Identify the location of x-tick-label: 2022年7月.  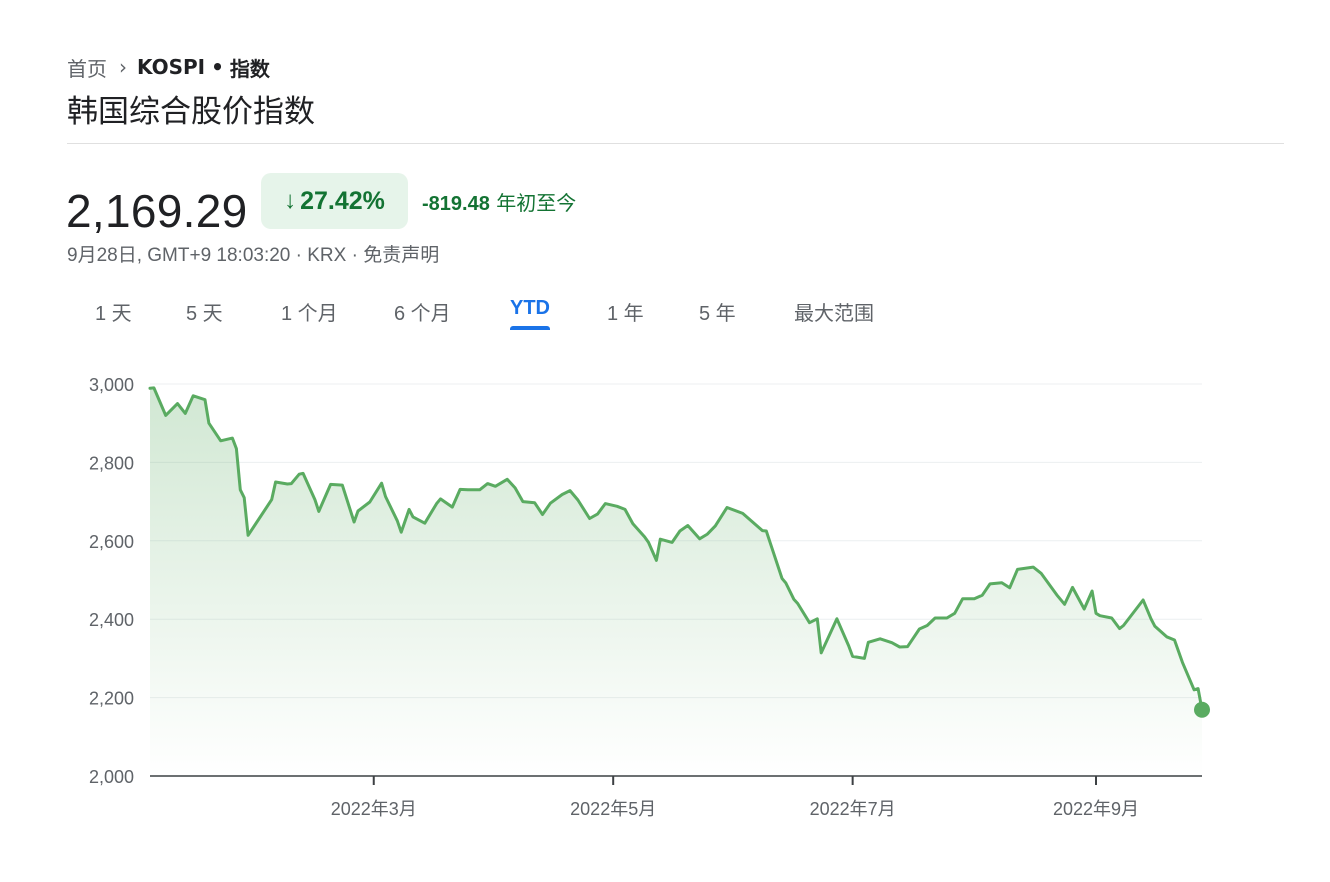
(853, 809).